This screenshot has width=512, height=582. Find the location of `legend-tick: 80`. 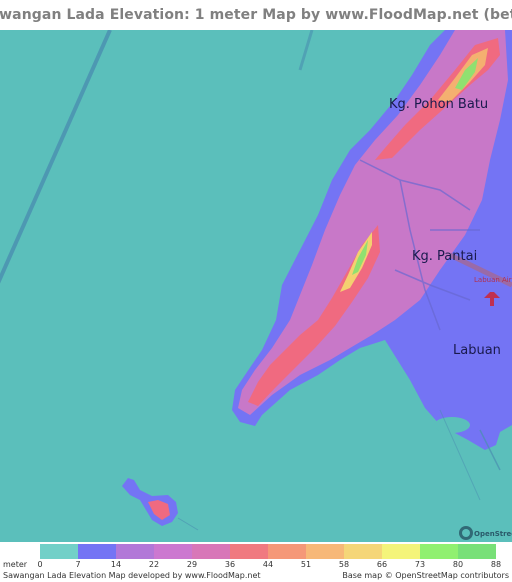

legend-tick: 80 is located at coordinates (458, 564).